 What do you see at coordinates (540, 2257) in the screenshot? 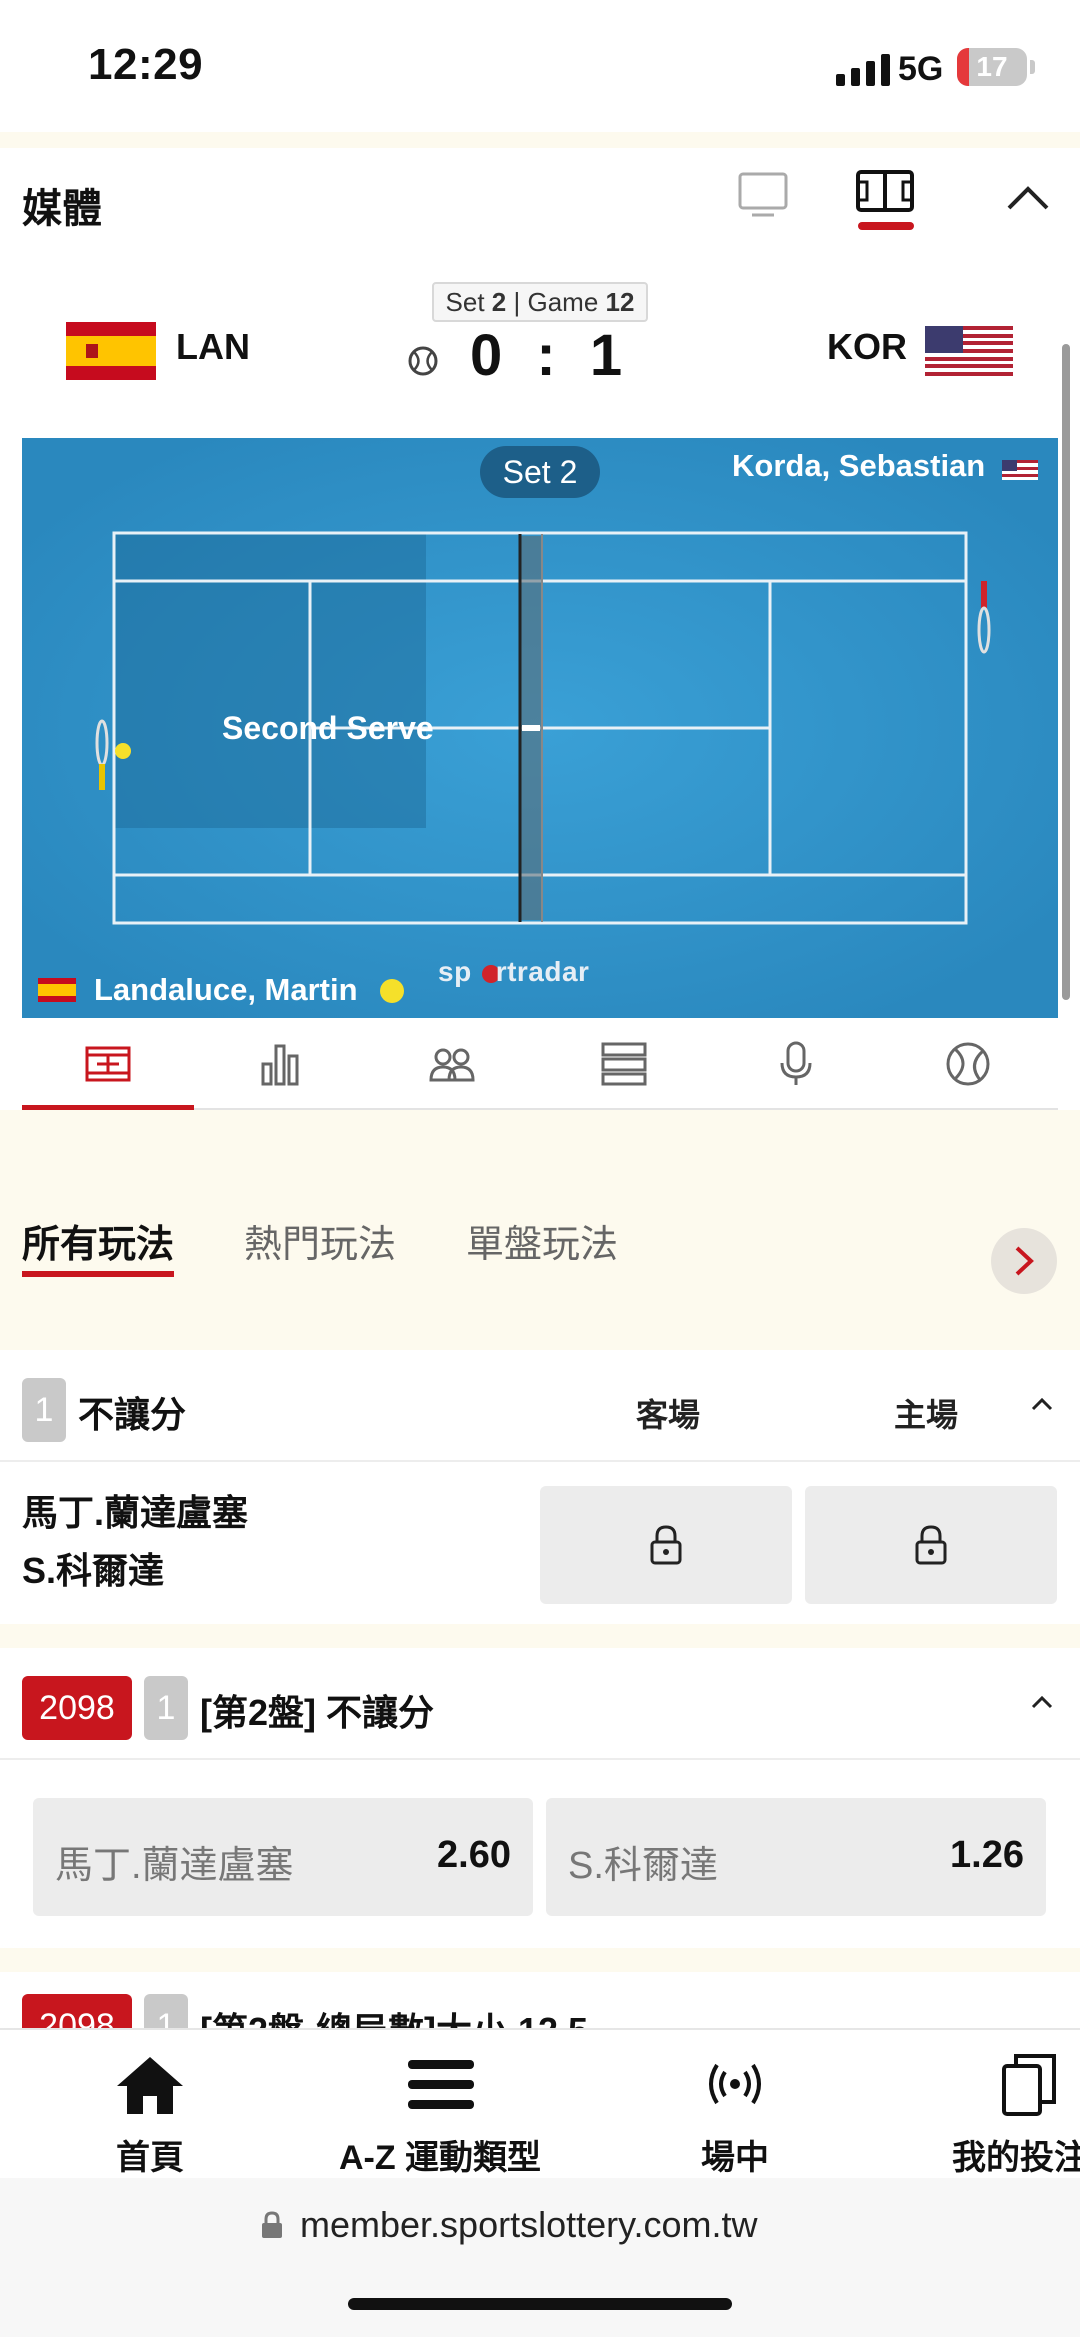
I see `browser-url-bar: member.sportslottery.com.tw` at bounding box center [540, 2257].